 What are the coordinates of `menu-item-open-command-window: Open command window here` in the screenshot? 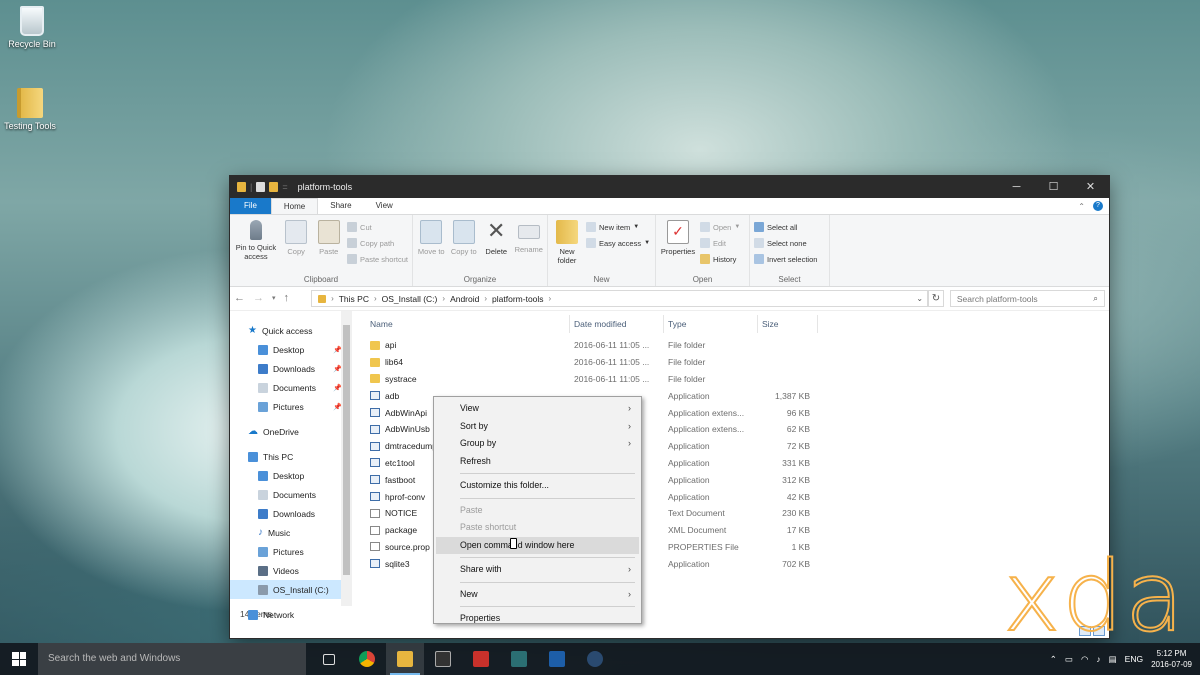 It's located at (537, 545).